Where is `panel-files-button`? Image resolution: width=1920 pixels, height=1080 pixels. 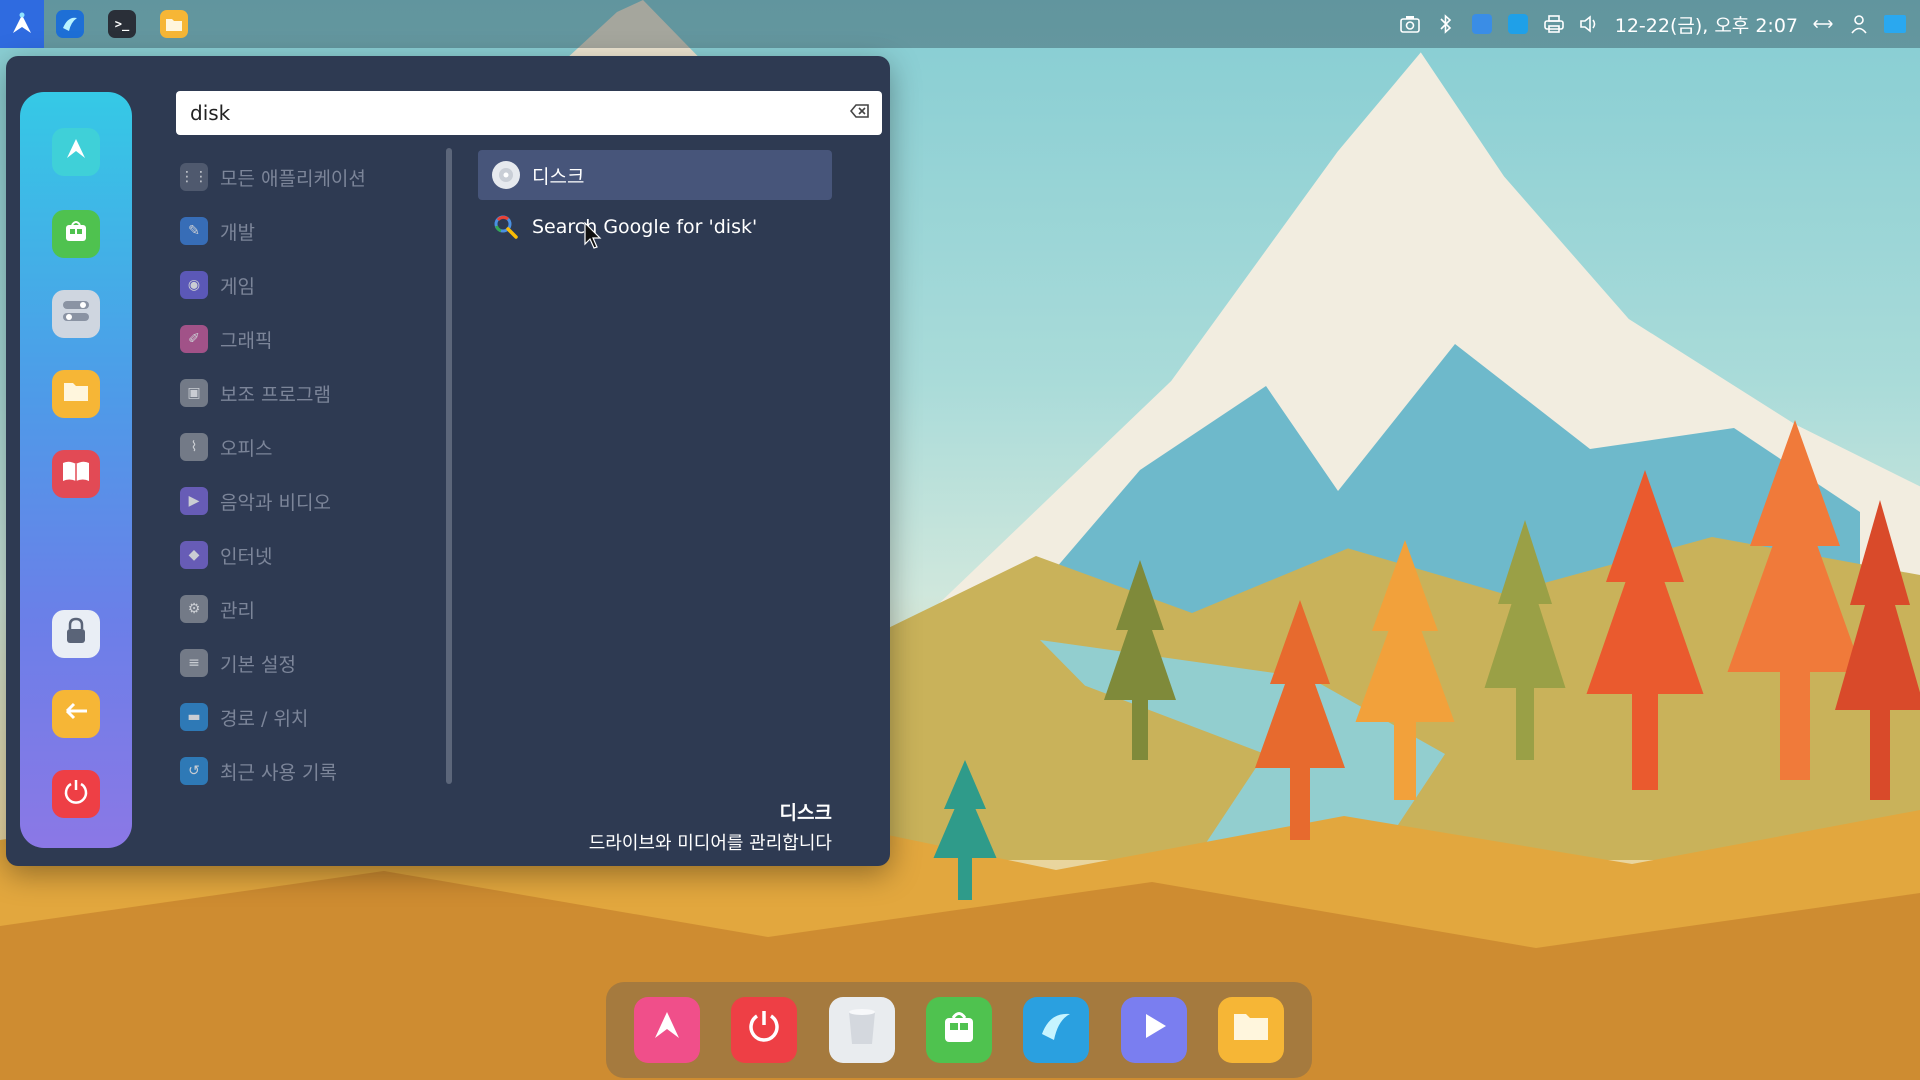 panel-files-button is located at coordinates (174, 24).